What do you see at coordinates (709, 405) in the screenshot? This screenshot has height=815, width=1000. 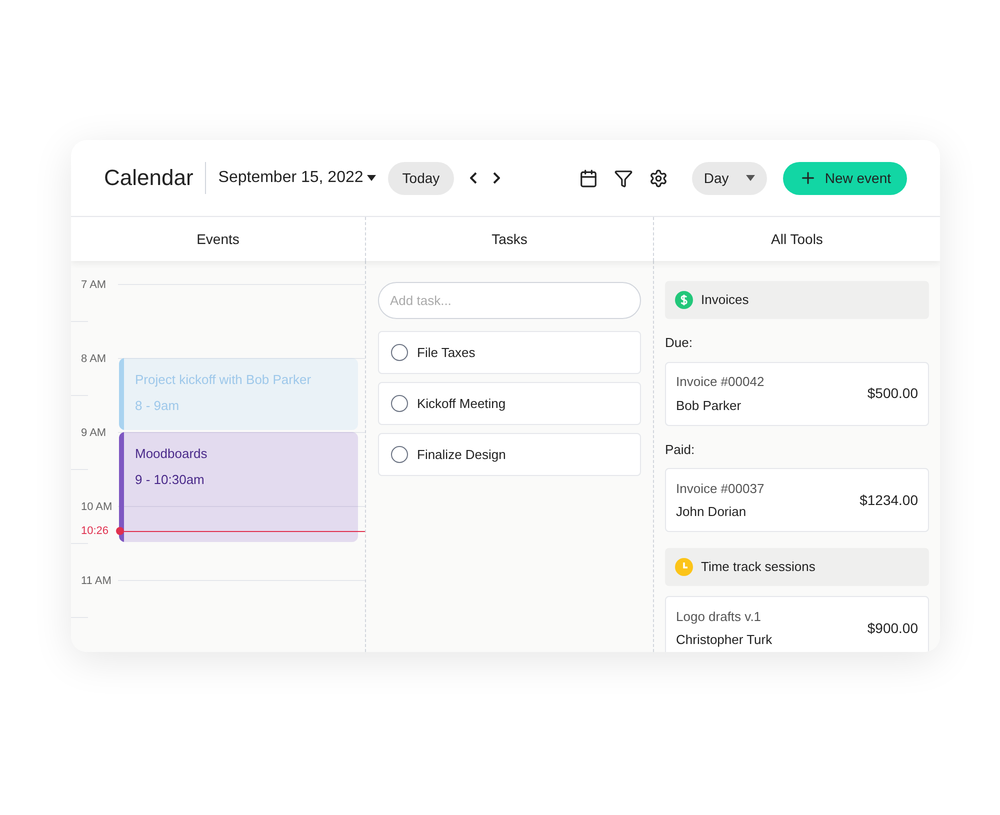 I see `item-name: Bob Parker` at bounding box center [709, 405].